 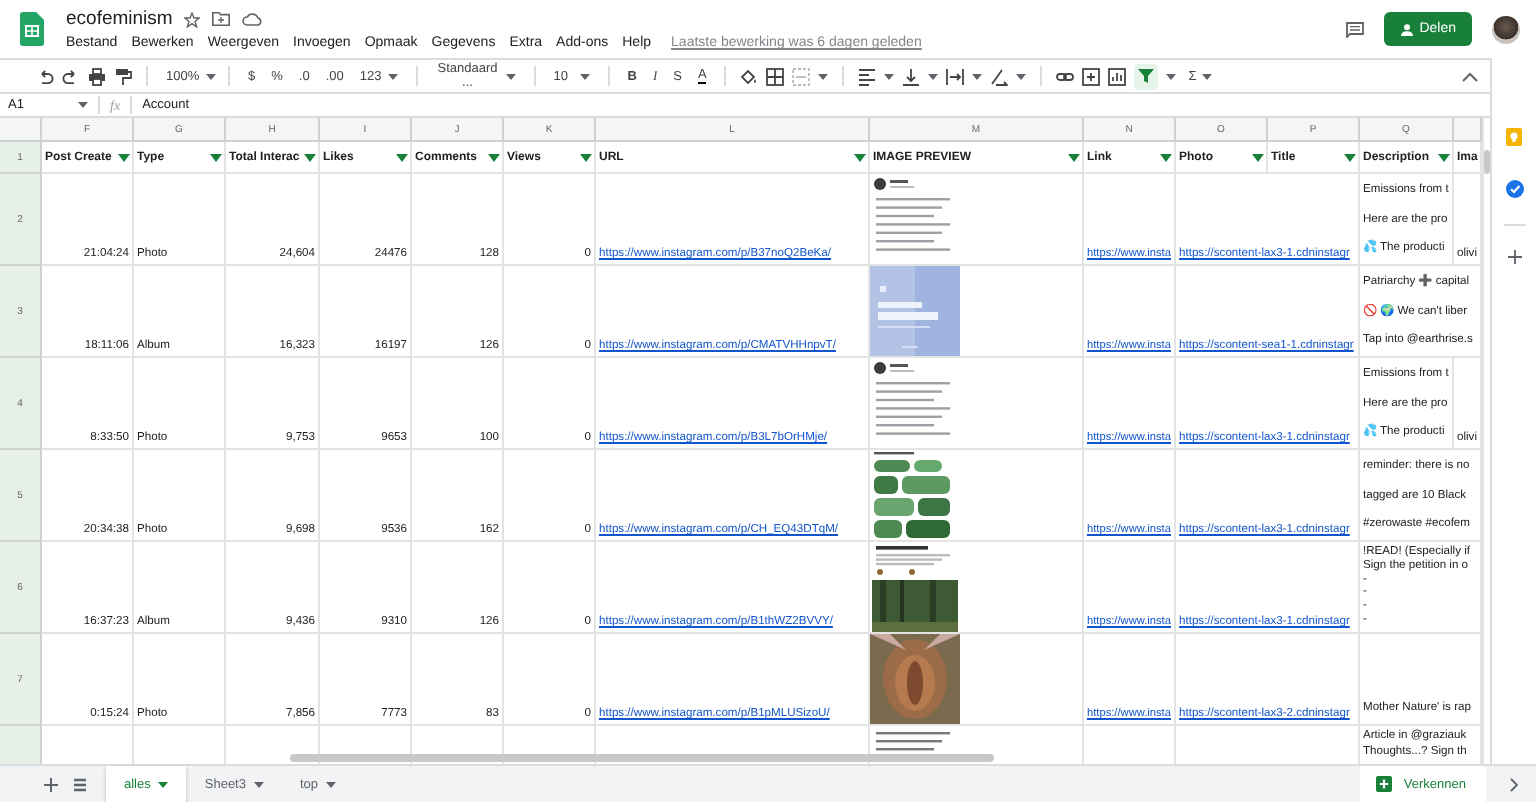 I want to click on borders-icon, so click(x=775, y=76).